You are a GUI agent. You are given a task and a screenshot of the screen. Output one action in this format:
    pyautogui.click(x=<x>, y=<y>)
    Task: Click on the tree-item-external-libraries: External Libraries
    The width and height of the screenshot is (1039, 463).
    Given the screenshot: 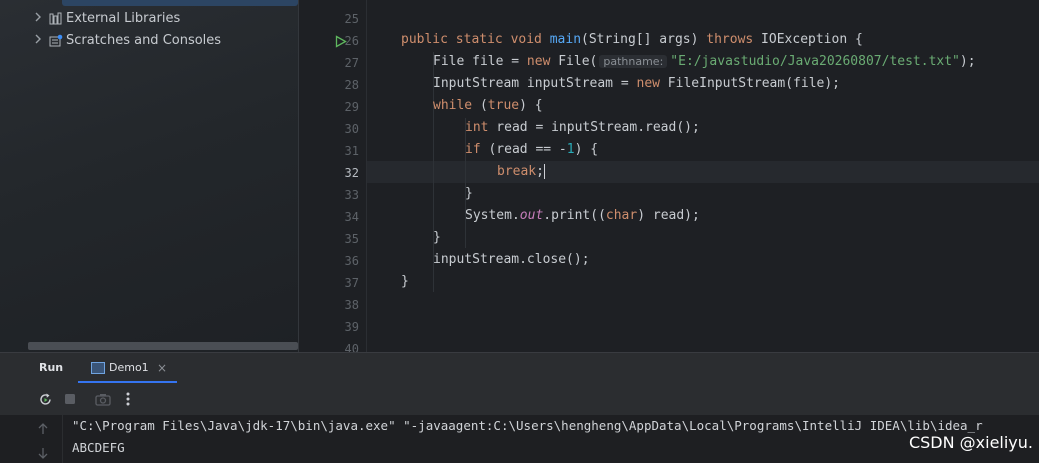 What is the action you would take?
    pyautogui.click(x=107, y=18)
    